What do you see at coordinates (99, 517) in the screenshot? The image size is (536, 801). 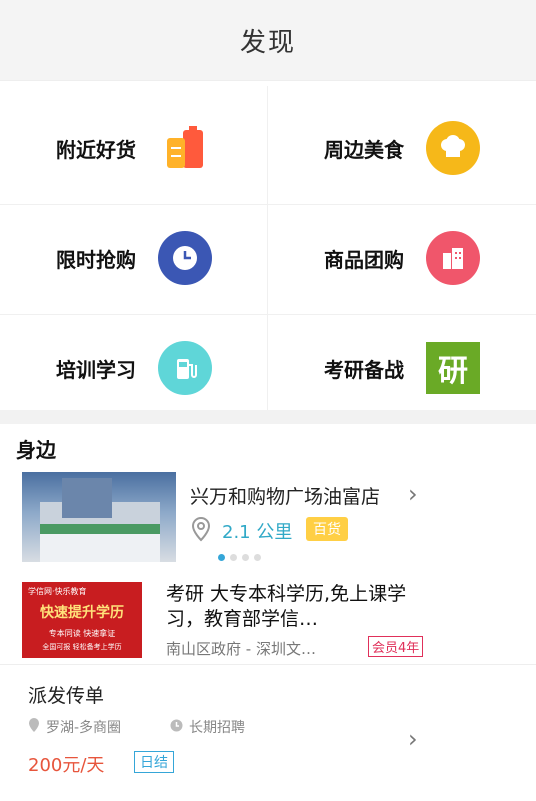 I see `mall-thumbnail` at bounding box center [99, 517].